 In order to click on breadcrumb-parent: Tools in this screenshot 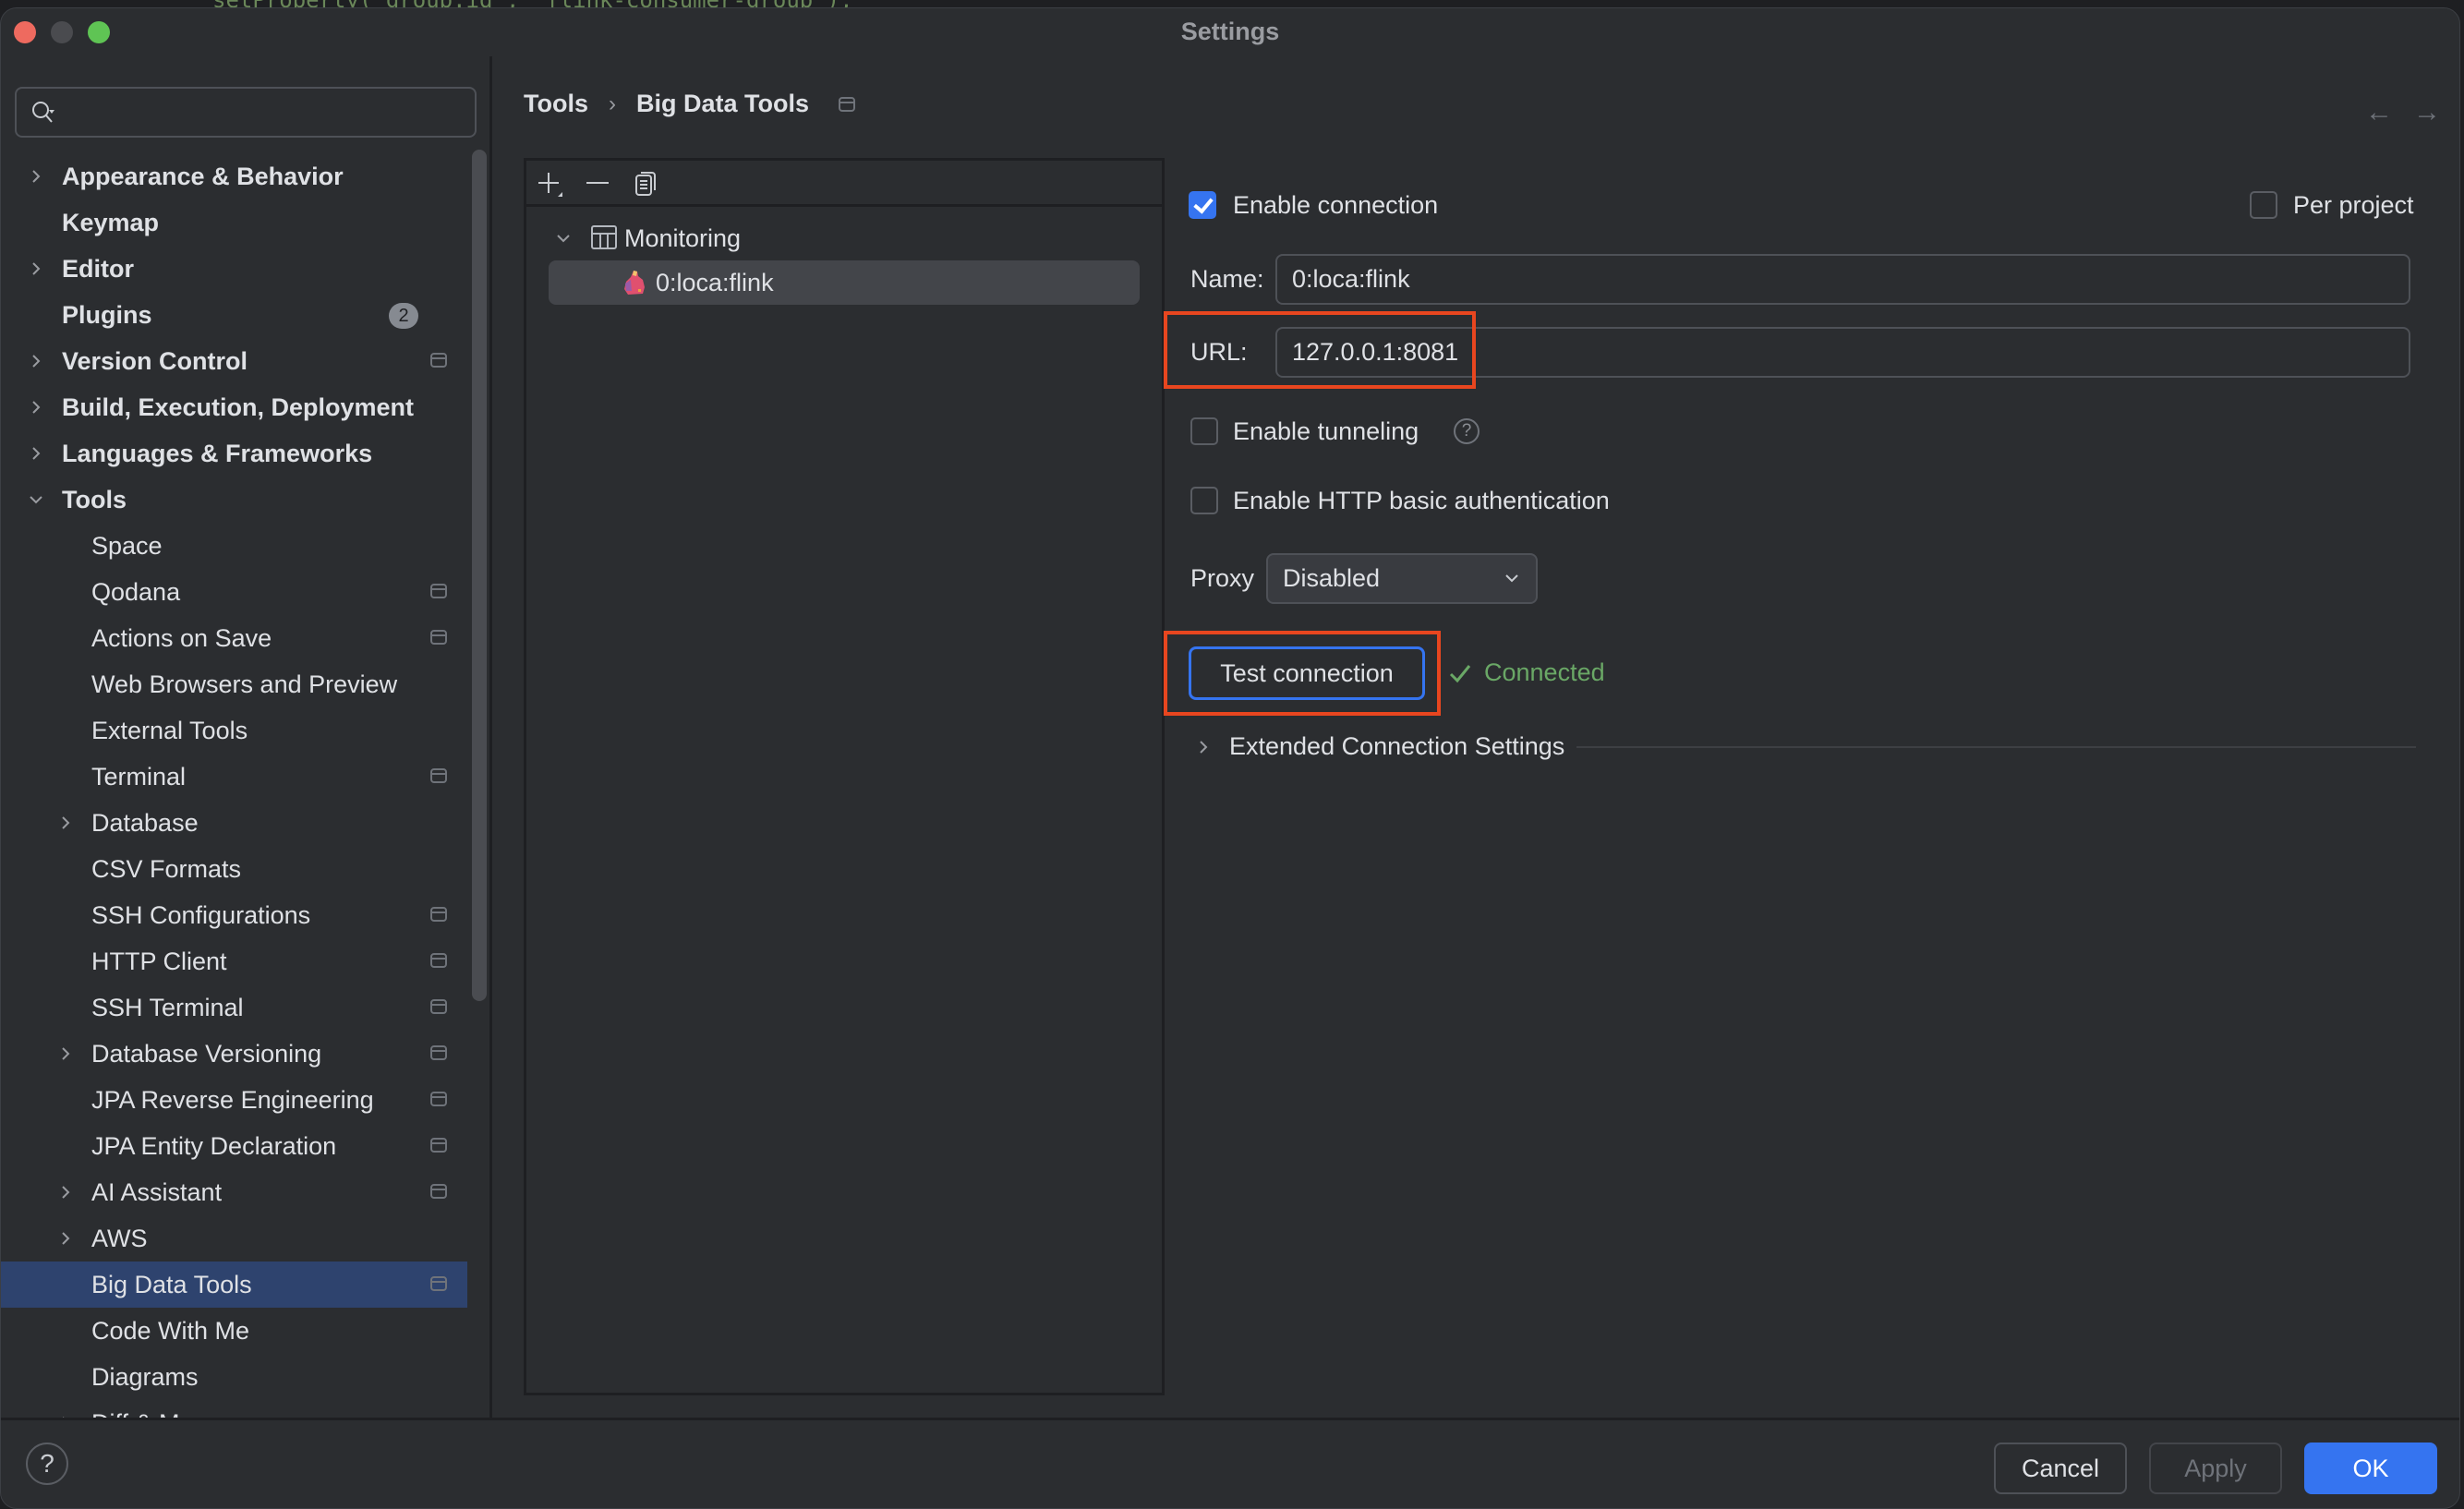, I will do `click(556, 104)`.